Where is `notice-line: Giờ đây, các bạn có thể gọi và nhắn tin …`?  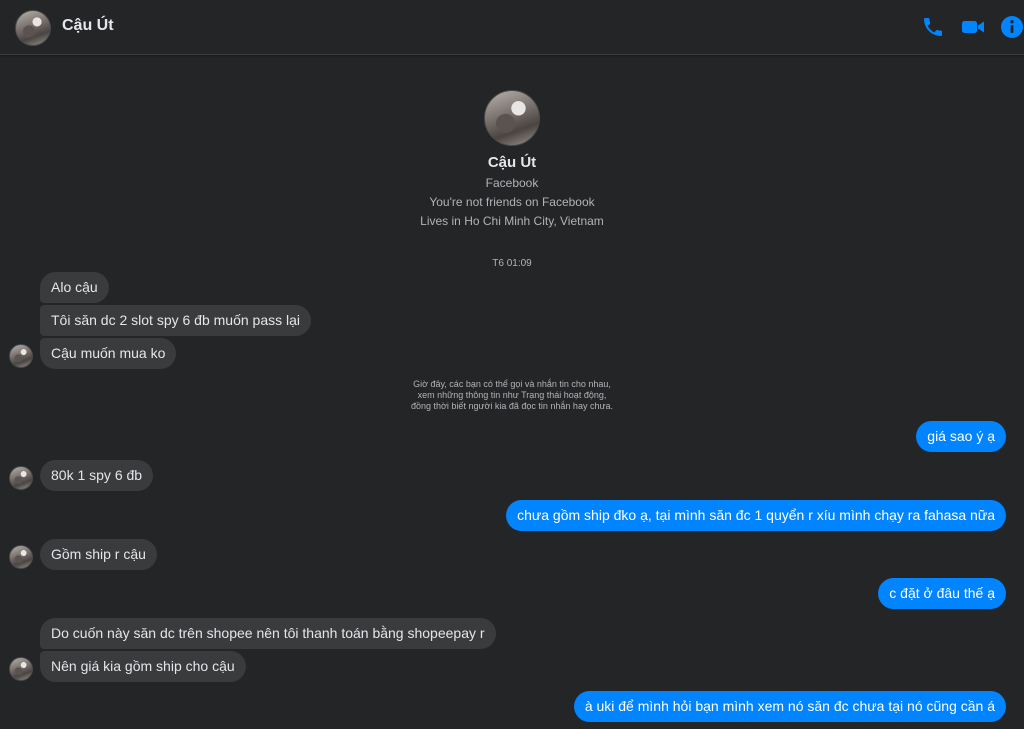
notice-line: Giờ đây, các bạn có thể gọi và nhắn tin … is located at coordinates (512, 384).